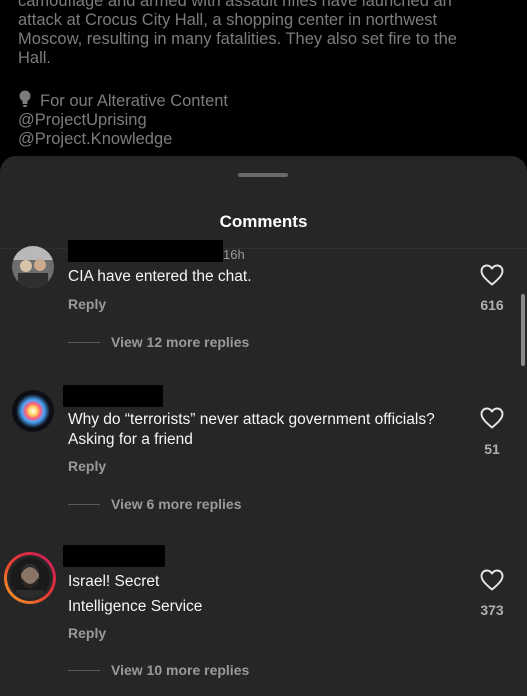  I want to click on view-more-replies-button: View 6 more replies, so click(154, 504).